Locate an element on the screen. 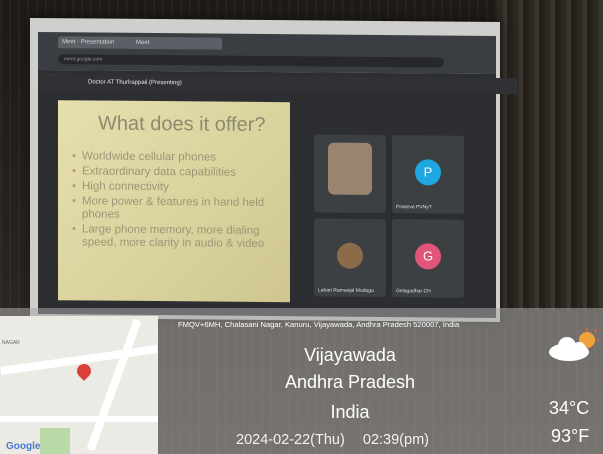  presenting-label: Doctor AT Thurlrappali (Presenting) is located at coordinates (278, 84).